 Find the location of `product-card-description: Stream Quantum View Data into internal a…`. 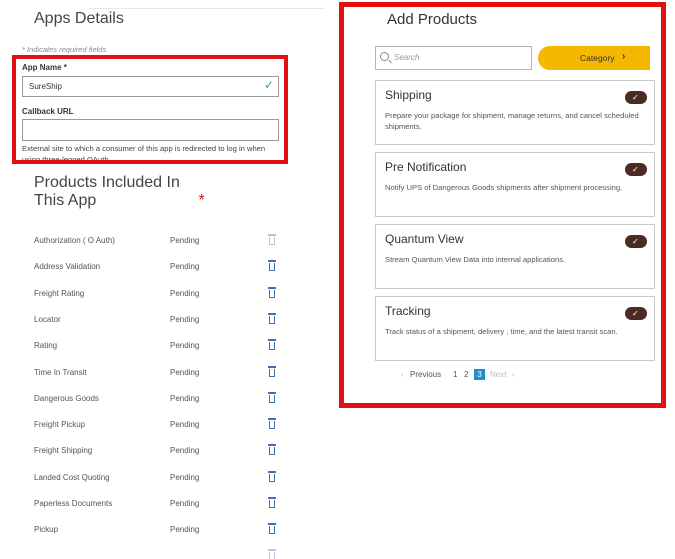

product-card-description: Stream Quantum View Data into internal a… is located at coordinates (475, 259).